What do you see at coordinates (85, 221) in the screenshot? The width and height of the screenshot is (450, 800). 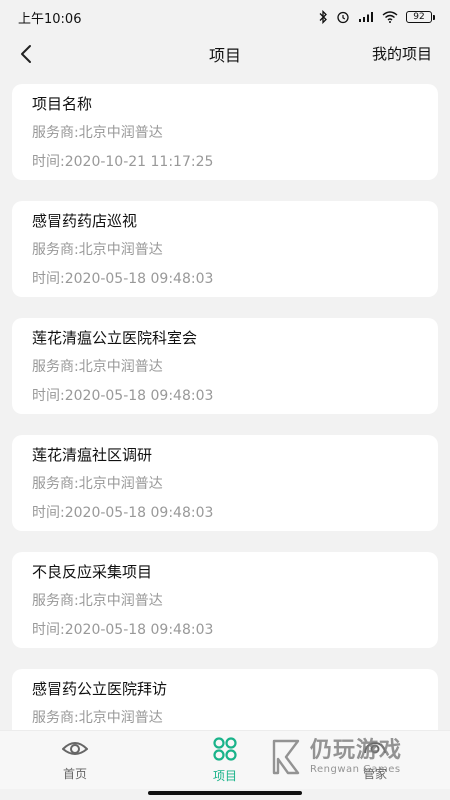 I see `project-name: 感冒药药店巡视` at bounding box center [85, 221].